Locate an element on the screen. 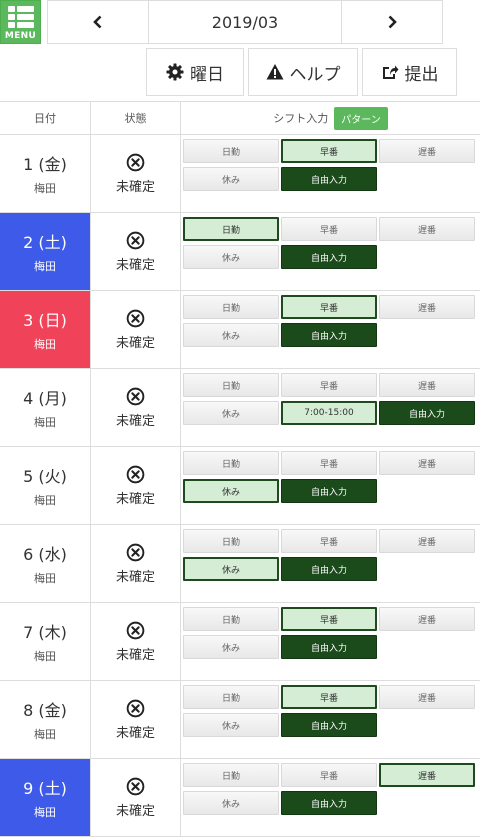  menu-label: MENU is located at coordinates (20, 36).